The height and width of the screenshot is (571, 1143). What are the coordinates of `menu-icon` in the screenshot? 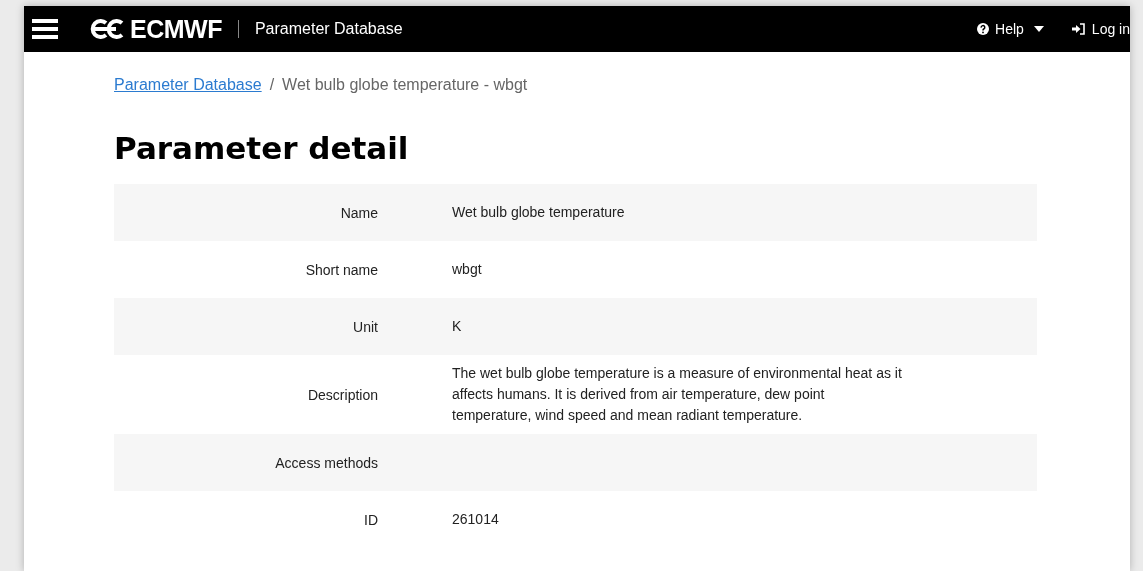 It's located at (45, 29).